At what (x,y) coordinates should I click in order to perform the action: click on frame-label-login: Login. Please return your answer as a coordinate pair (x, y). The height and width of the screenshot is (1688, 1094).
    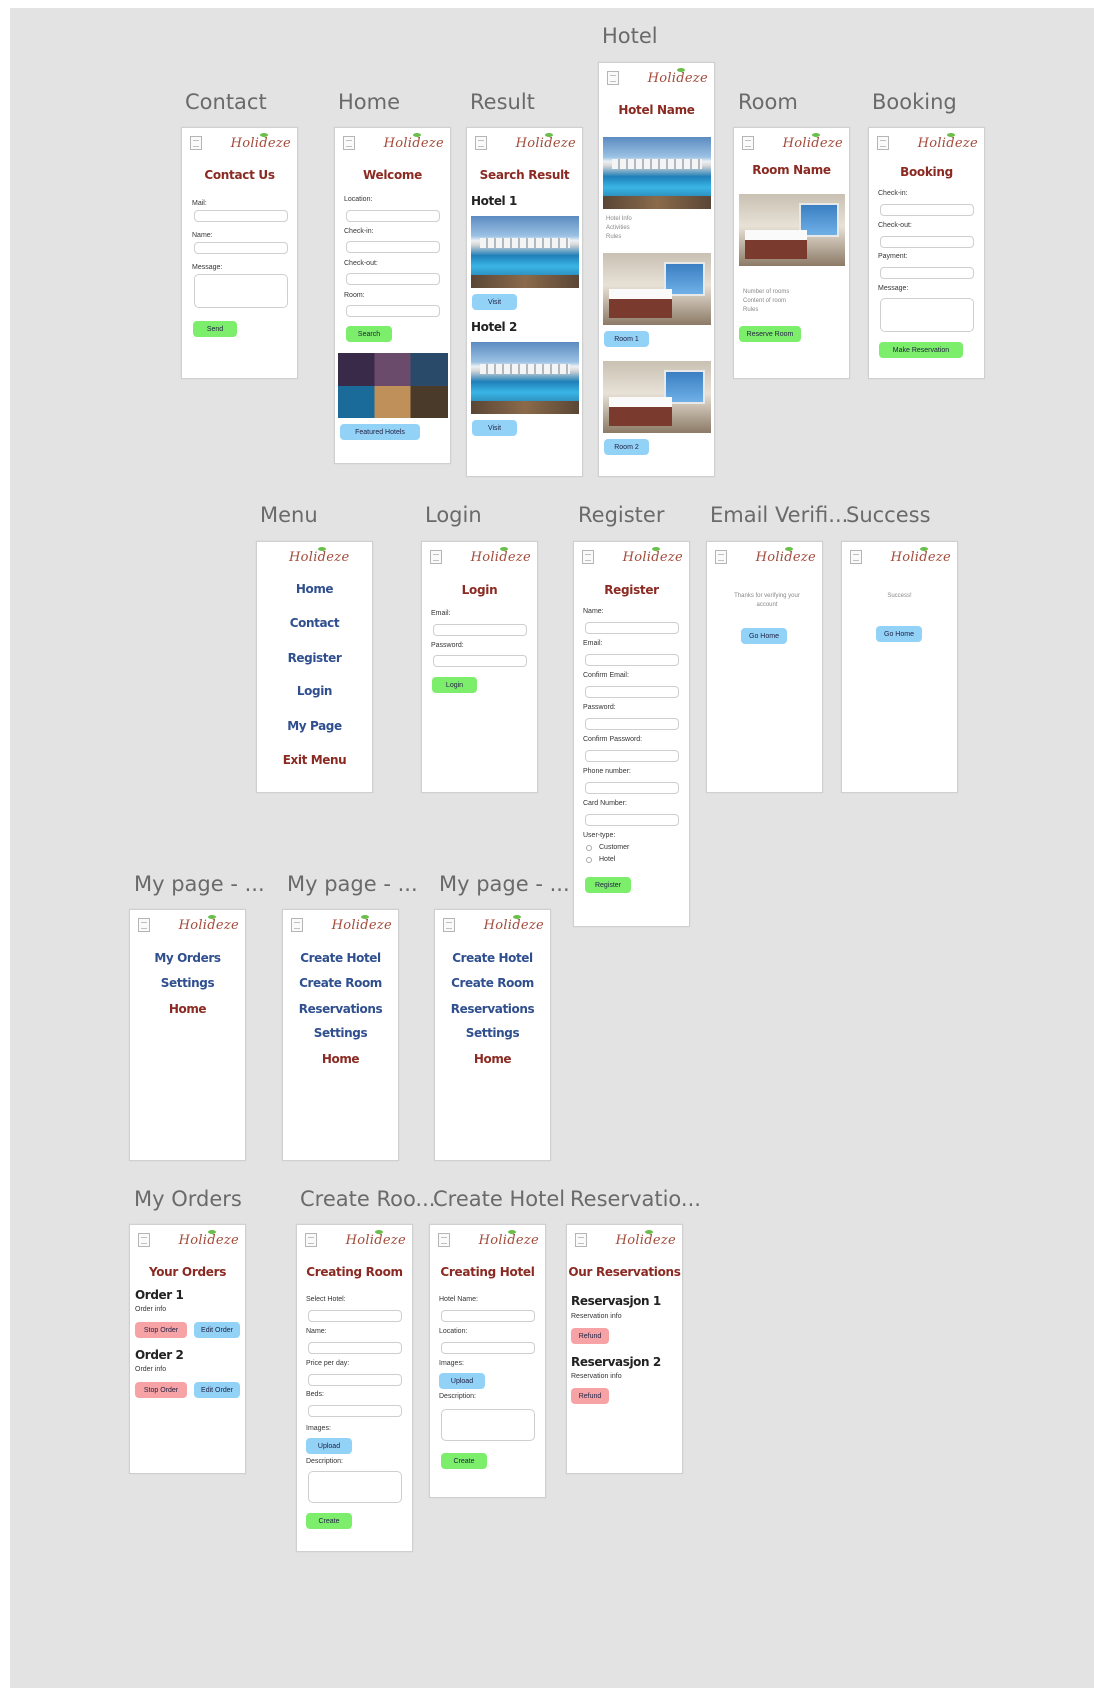
    Looking at the image, I should click on (453, 515).